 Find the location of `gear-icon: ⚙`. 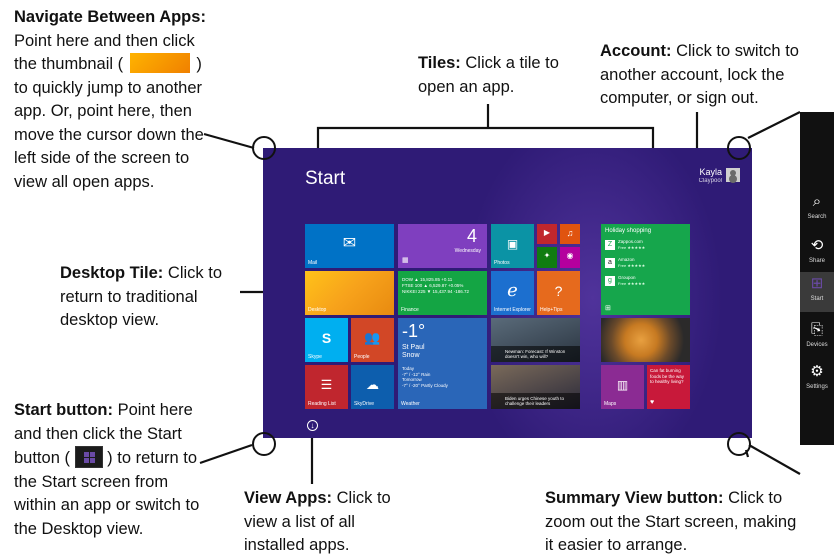

gear-icon: ⚙ is located at coordinates (817, 371).